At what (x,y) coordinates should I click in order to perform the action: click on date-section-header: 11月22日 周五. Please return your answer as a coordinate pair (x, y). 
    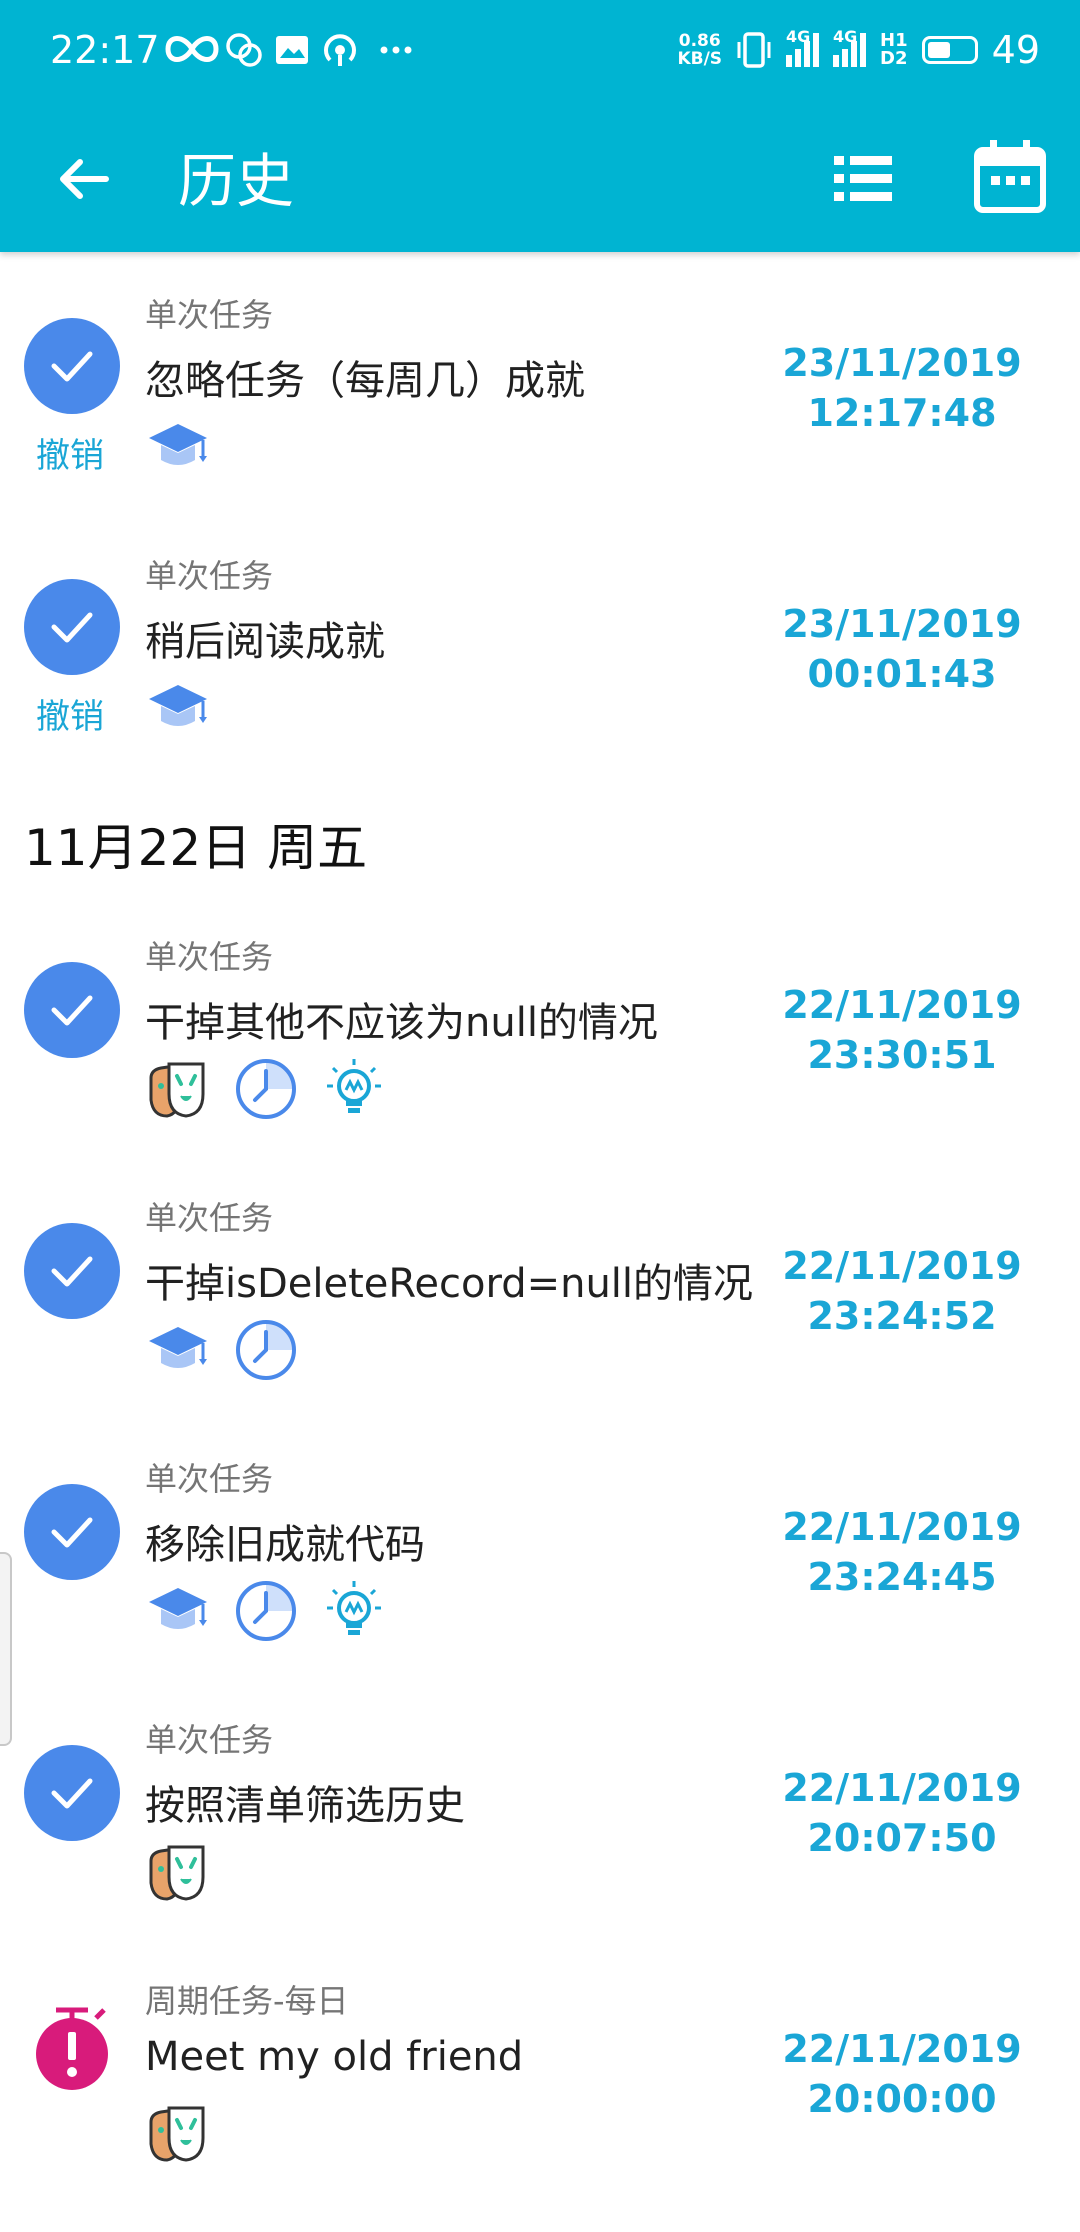
    Looking at the image, I should click on (196, 848).